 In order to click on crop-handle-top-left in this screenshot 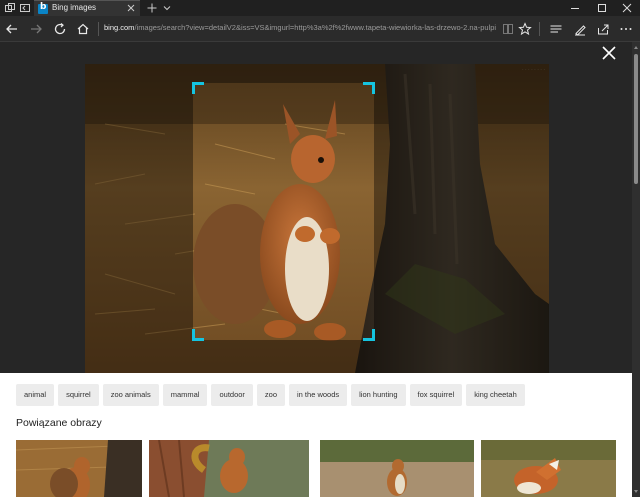, I will do `click(198, 88)`.